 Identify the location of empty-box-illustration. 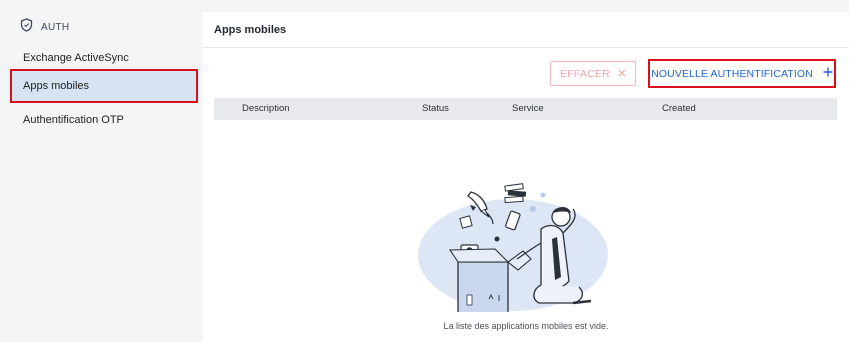
(513, 247).